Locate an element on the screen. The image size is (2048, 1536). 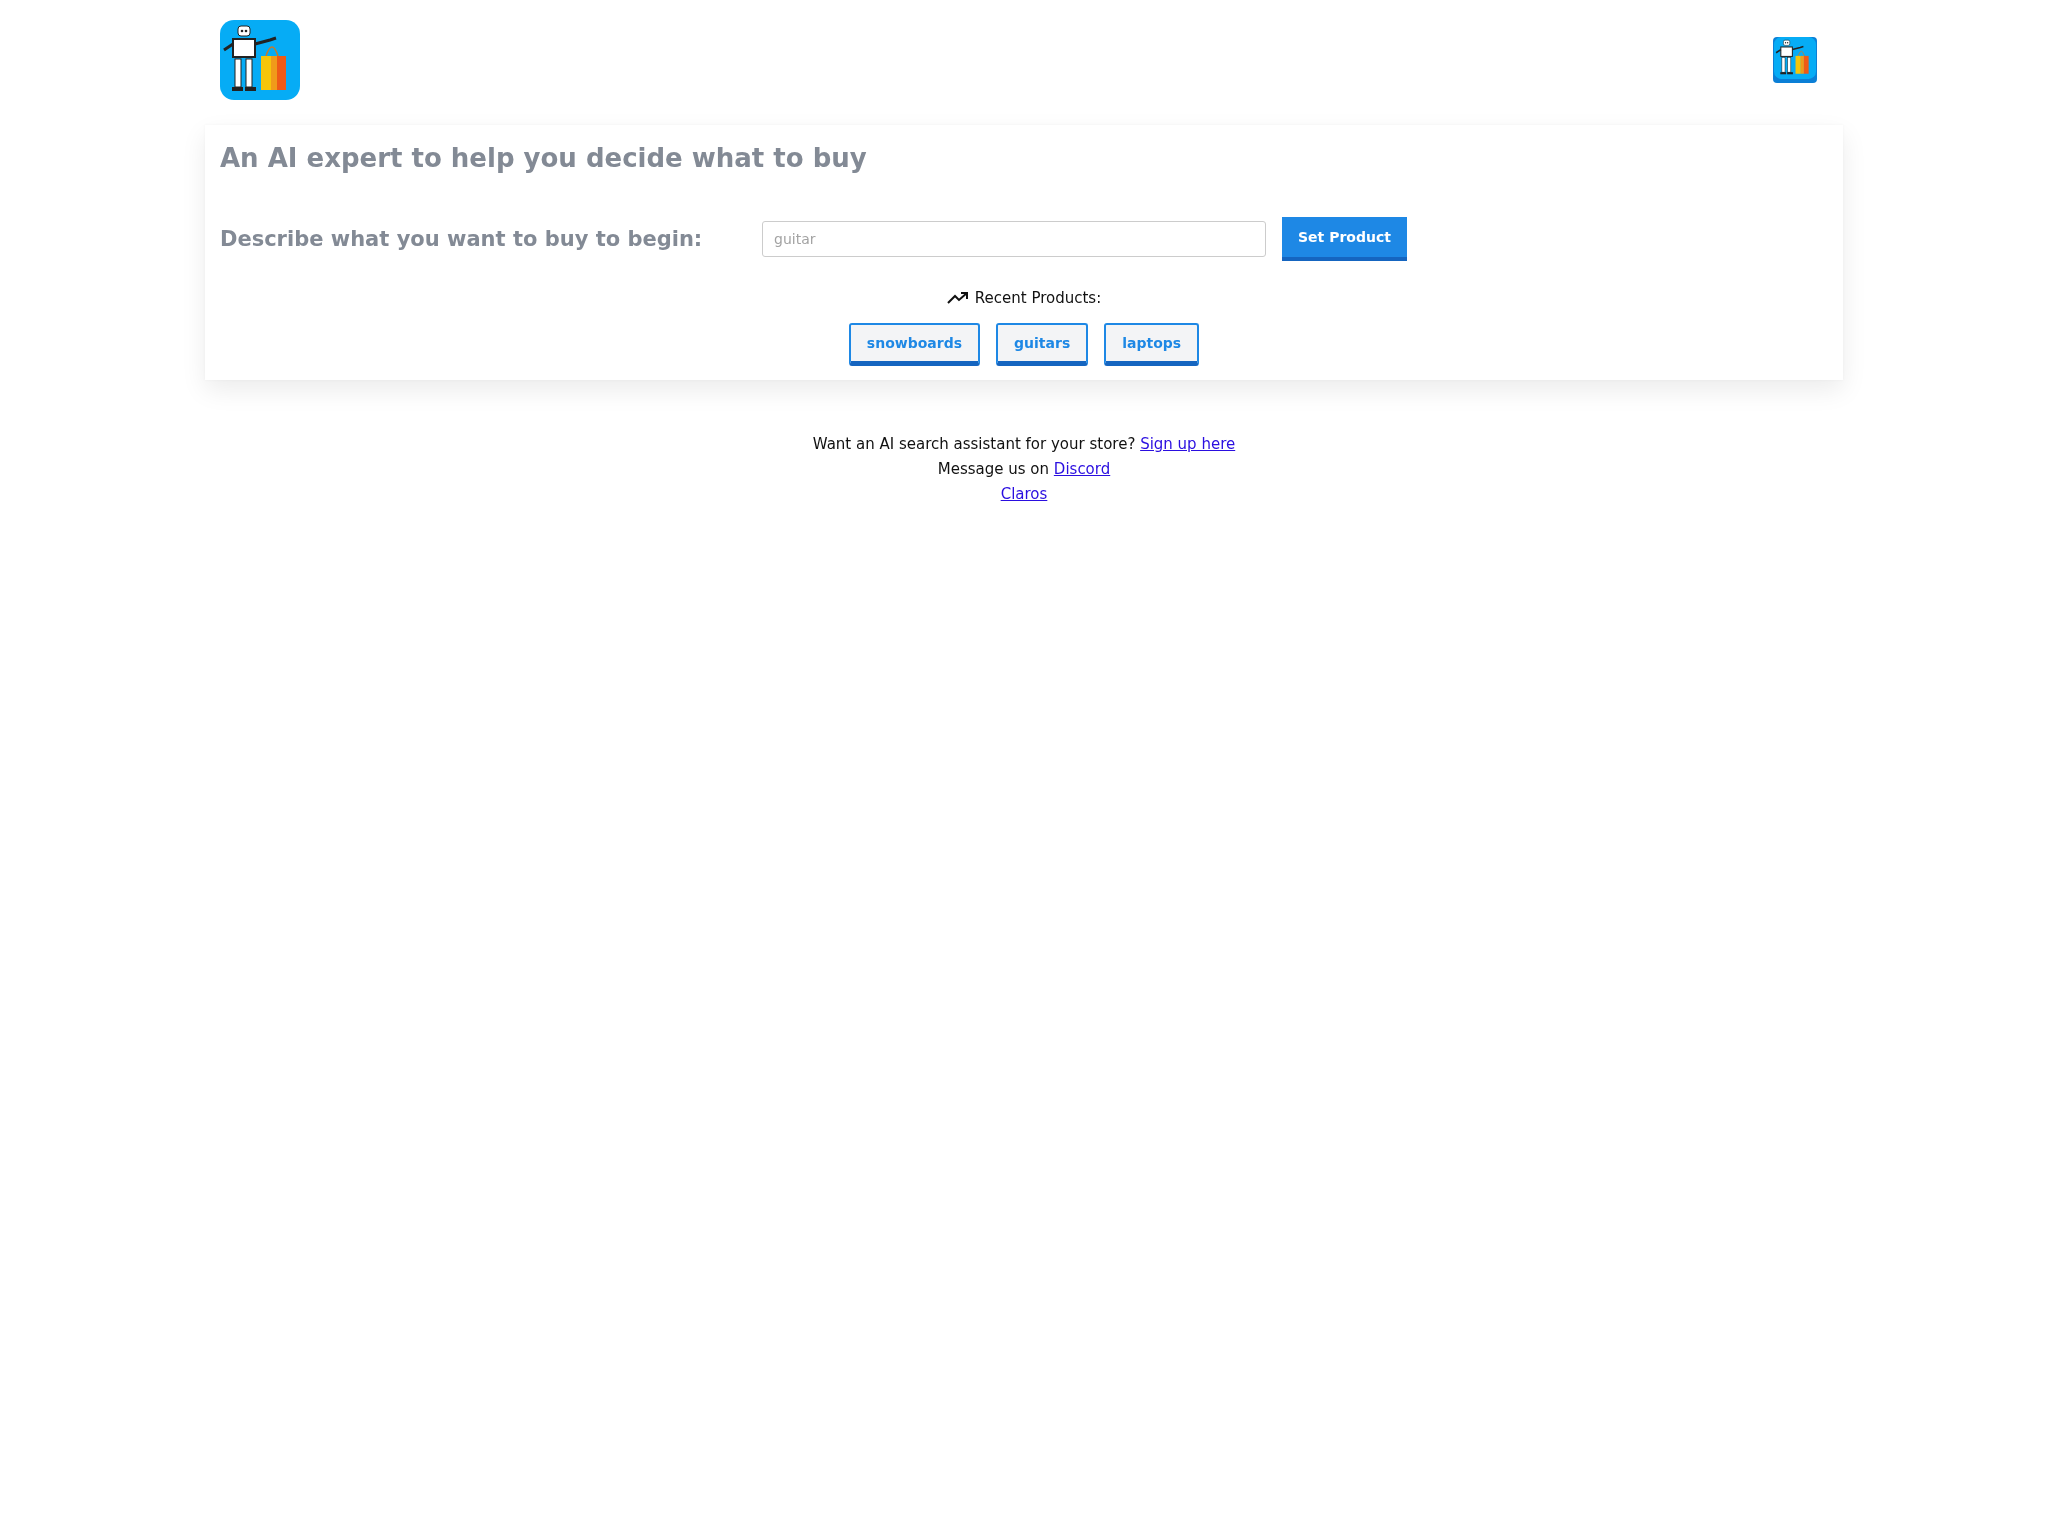
footer-link: Claros is located at coordinates (1024, 494).